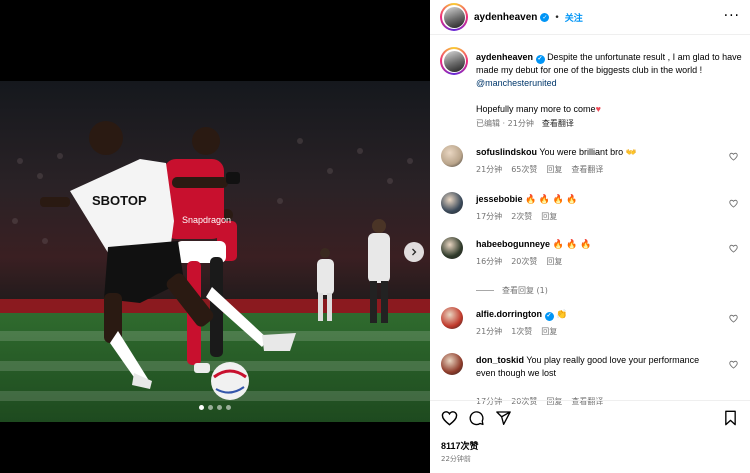  I want to click on carousel-indicator, so click(215, 407).